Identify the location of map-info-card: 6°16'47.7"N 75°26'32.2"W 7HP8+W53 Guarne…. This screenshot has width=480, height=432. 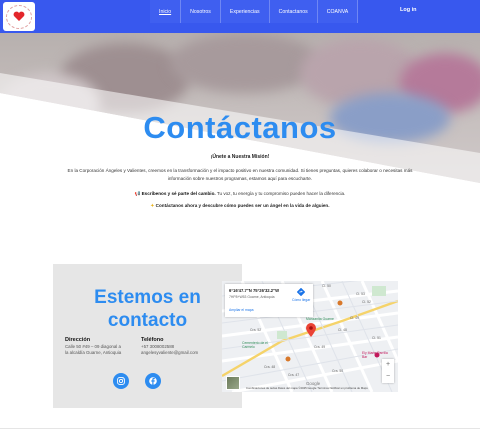
(269, 300).